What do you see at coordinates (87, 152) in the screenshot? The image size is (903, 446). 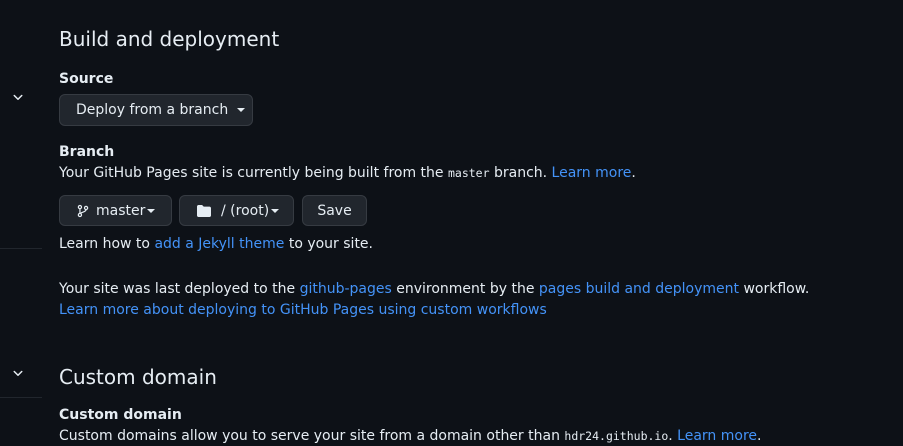 I see `branch-label: Branch` at bounding box center [87, 152].